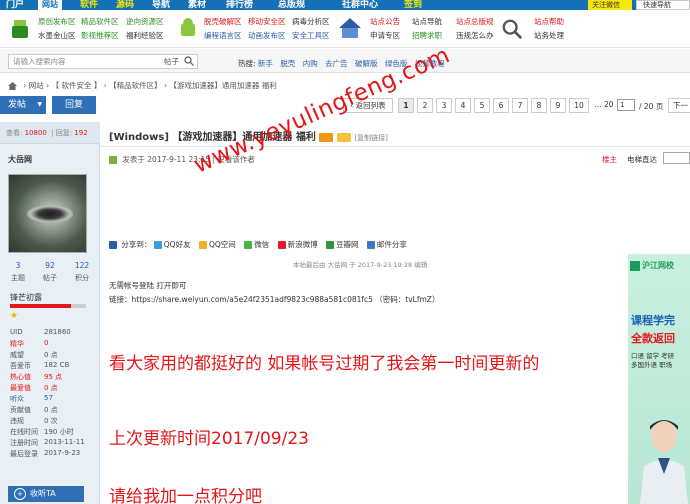 This screenshot has width=690, height=504. I want to click on follow-wechat-button: 关注微信, so click(610, 5).